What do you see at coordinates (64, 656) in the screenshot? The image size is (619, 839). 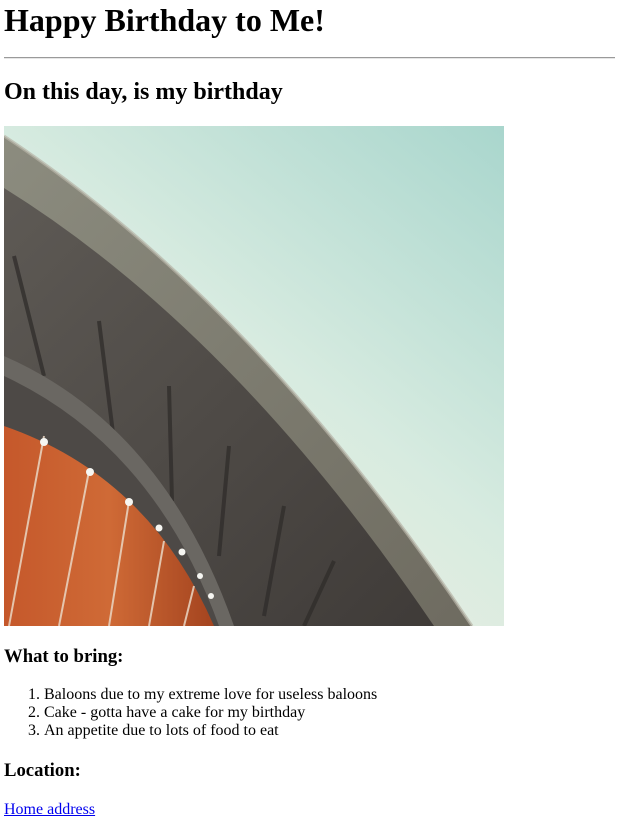 I see `bring-heading: What to bring:` at bounding box center [64, 656].